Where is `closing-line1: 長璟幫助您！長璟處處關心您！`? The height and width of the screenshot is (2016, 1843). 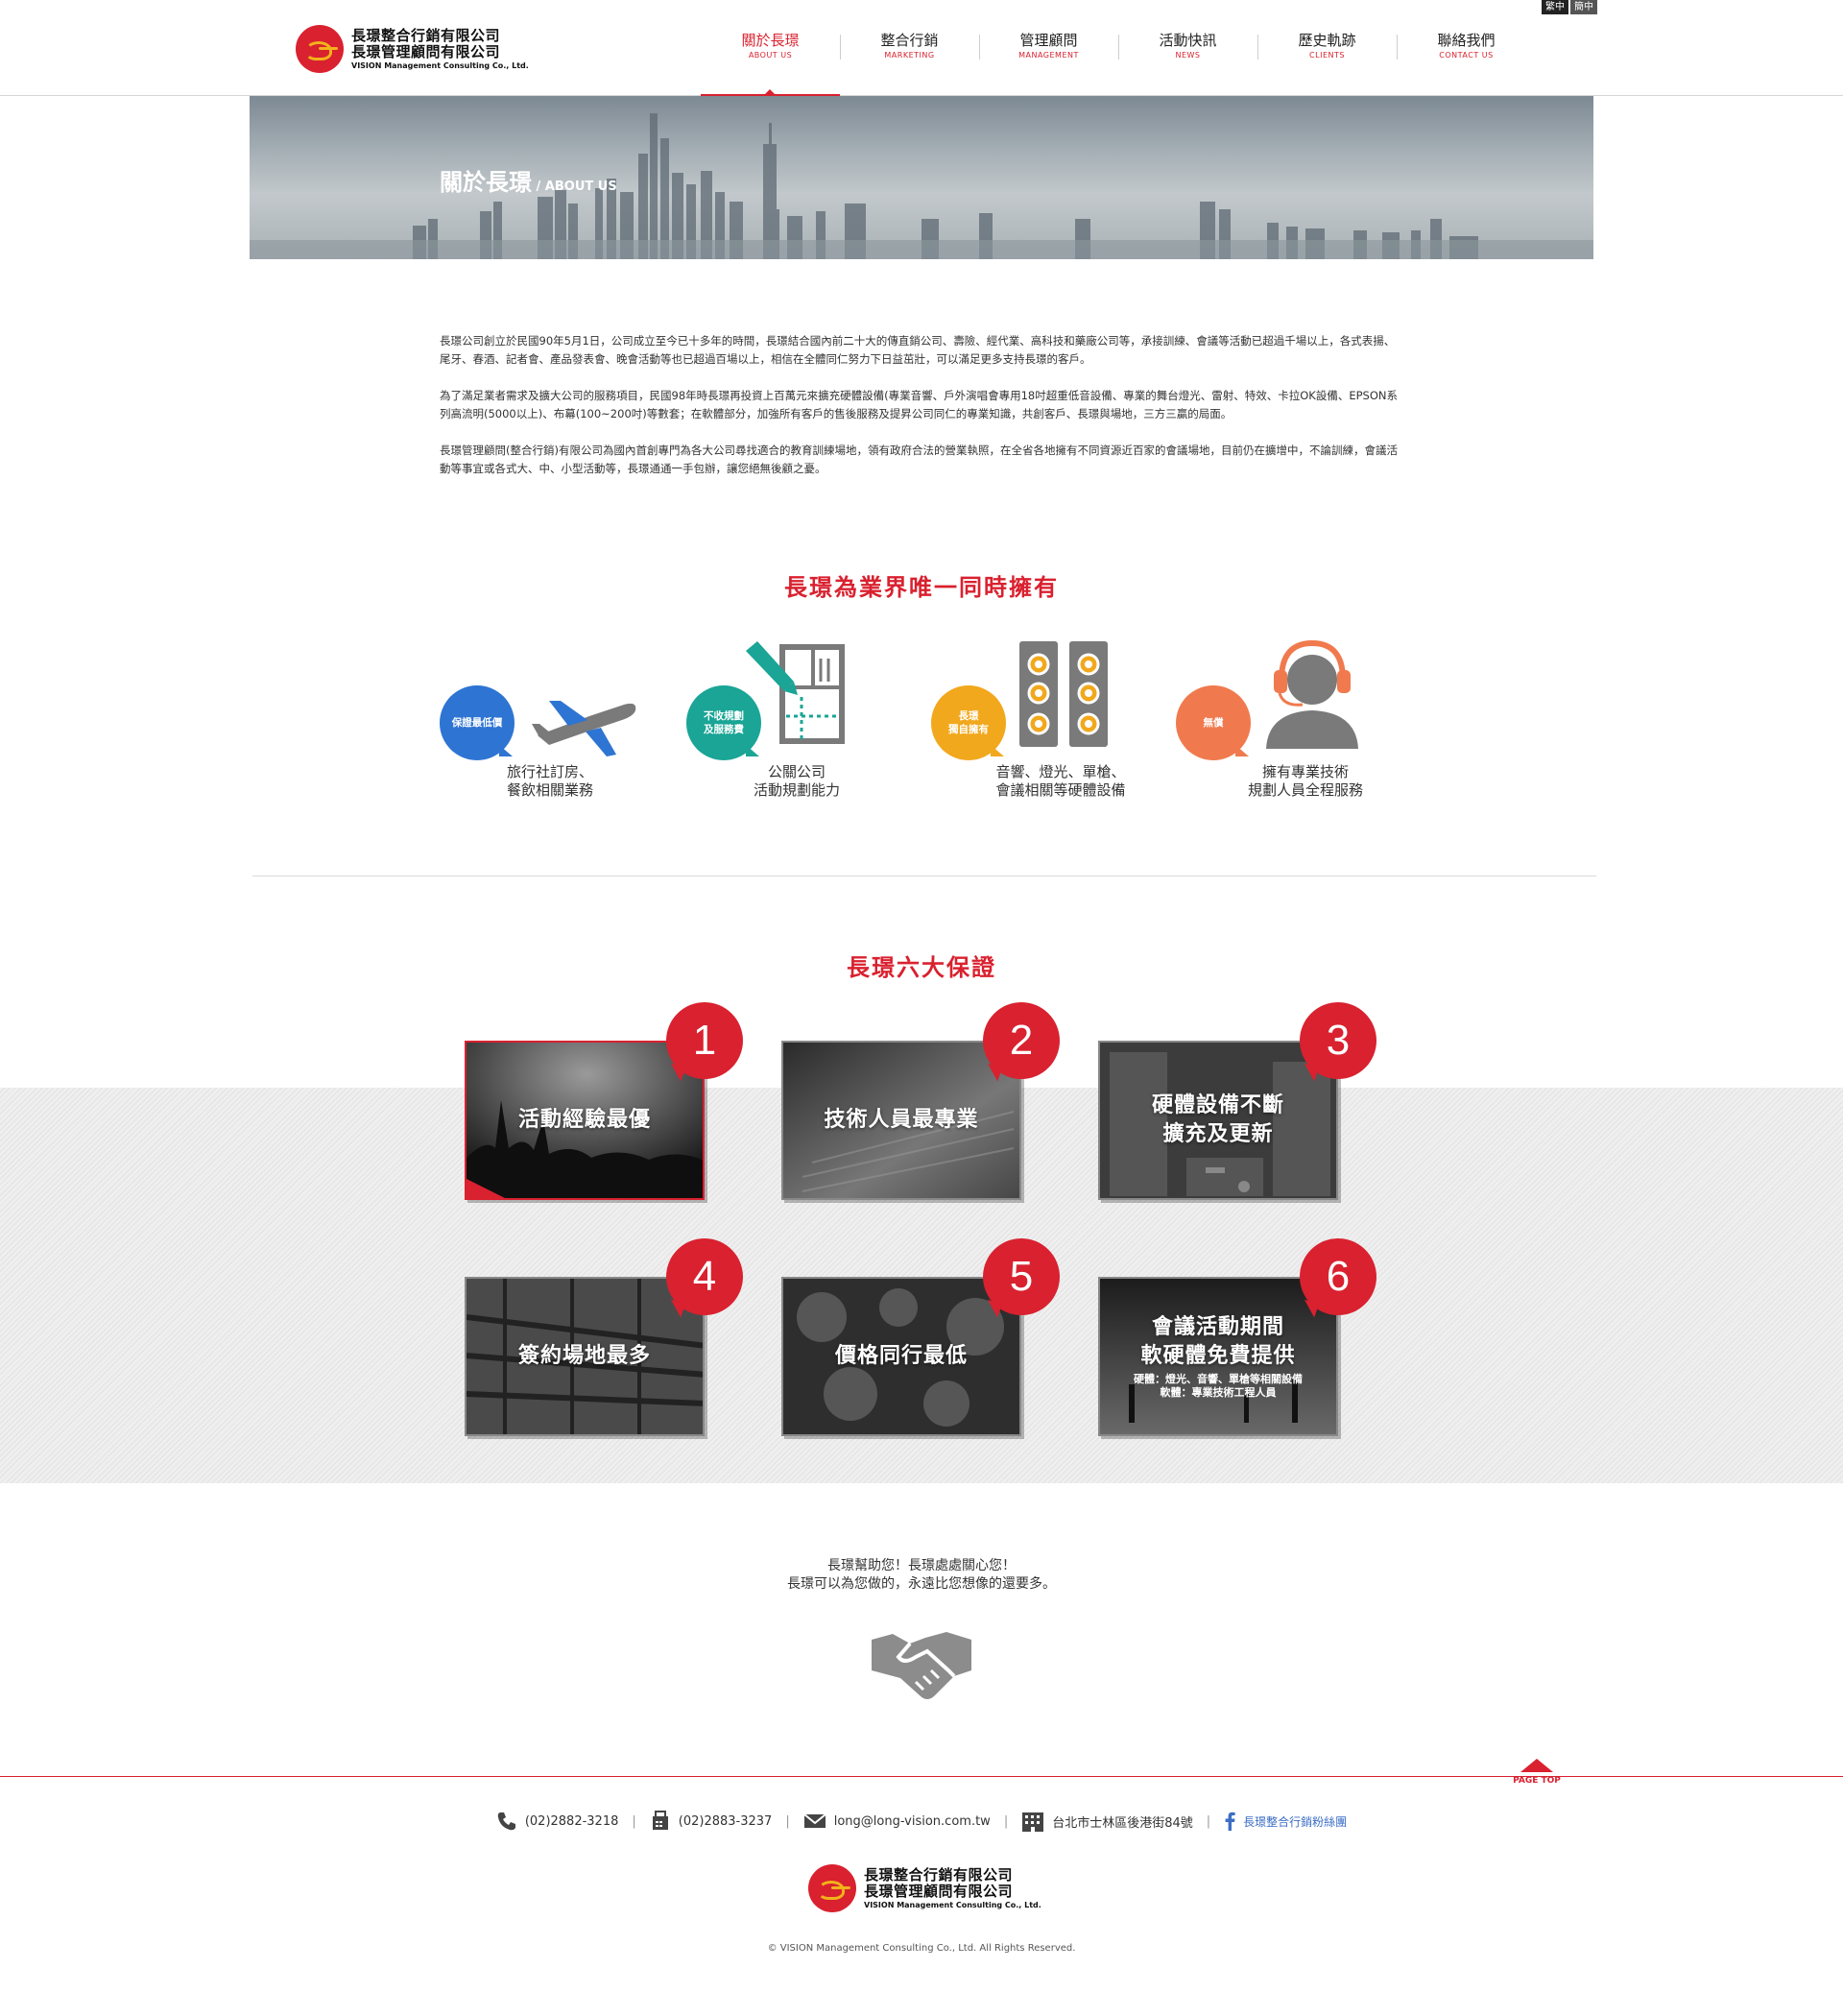
closing-line1: 長璟幫助您！長璟處處關心您！ is located at coordinates (921, 1565).